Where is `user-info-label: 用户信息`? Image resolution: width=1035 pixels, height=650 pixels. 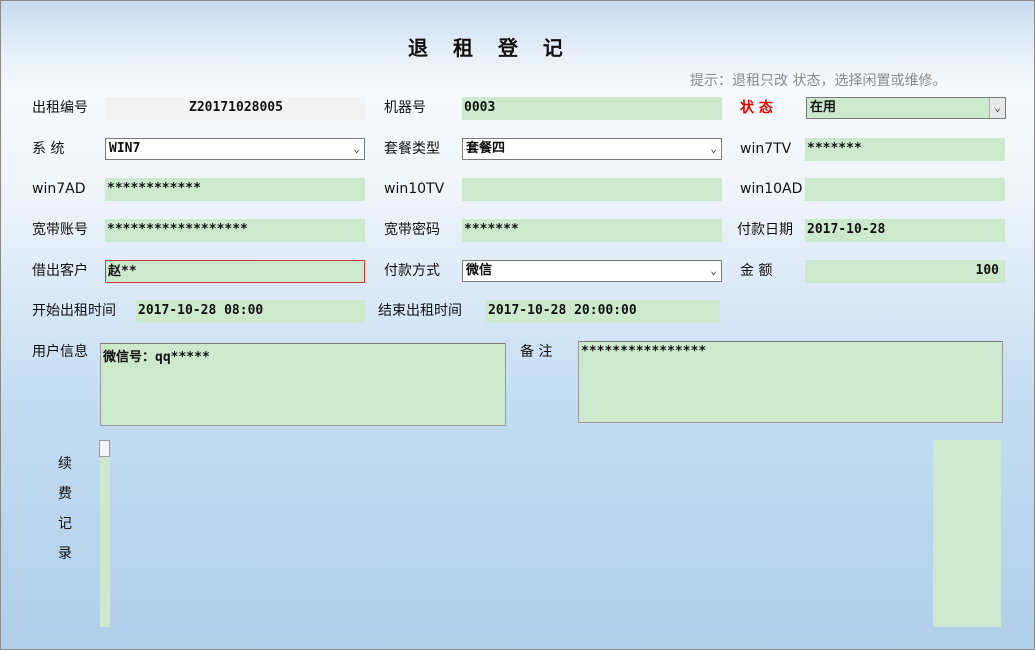 user-info-label: 用户信息 is located at coordinates (60, 352).